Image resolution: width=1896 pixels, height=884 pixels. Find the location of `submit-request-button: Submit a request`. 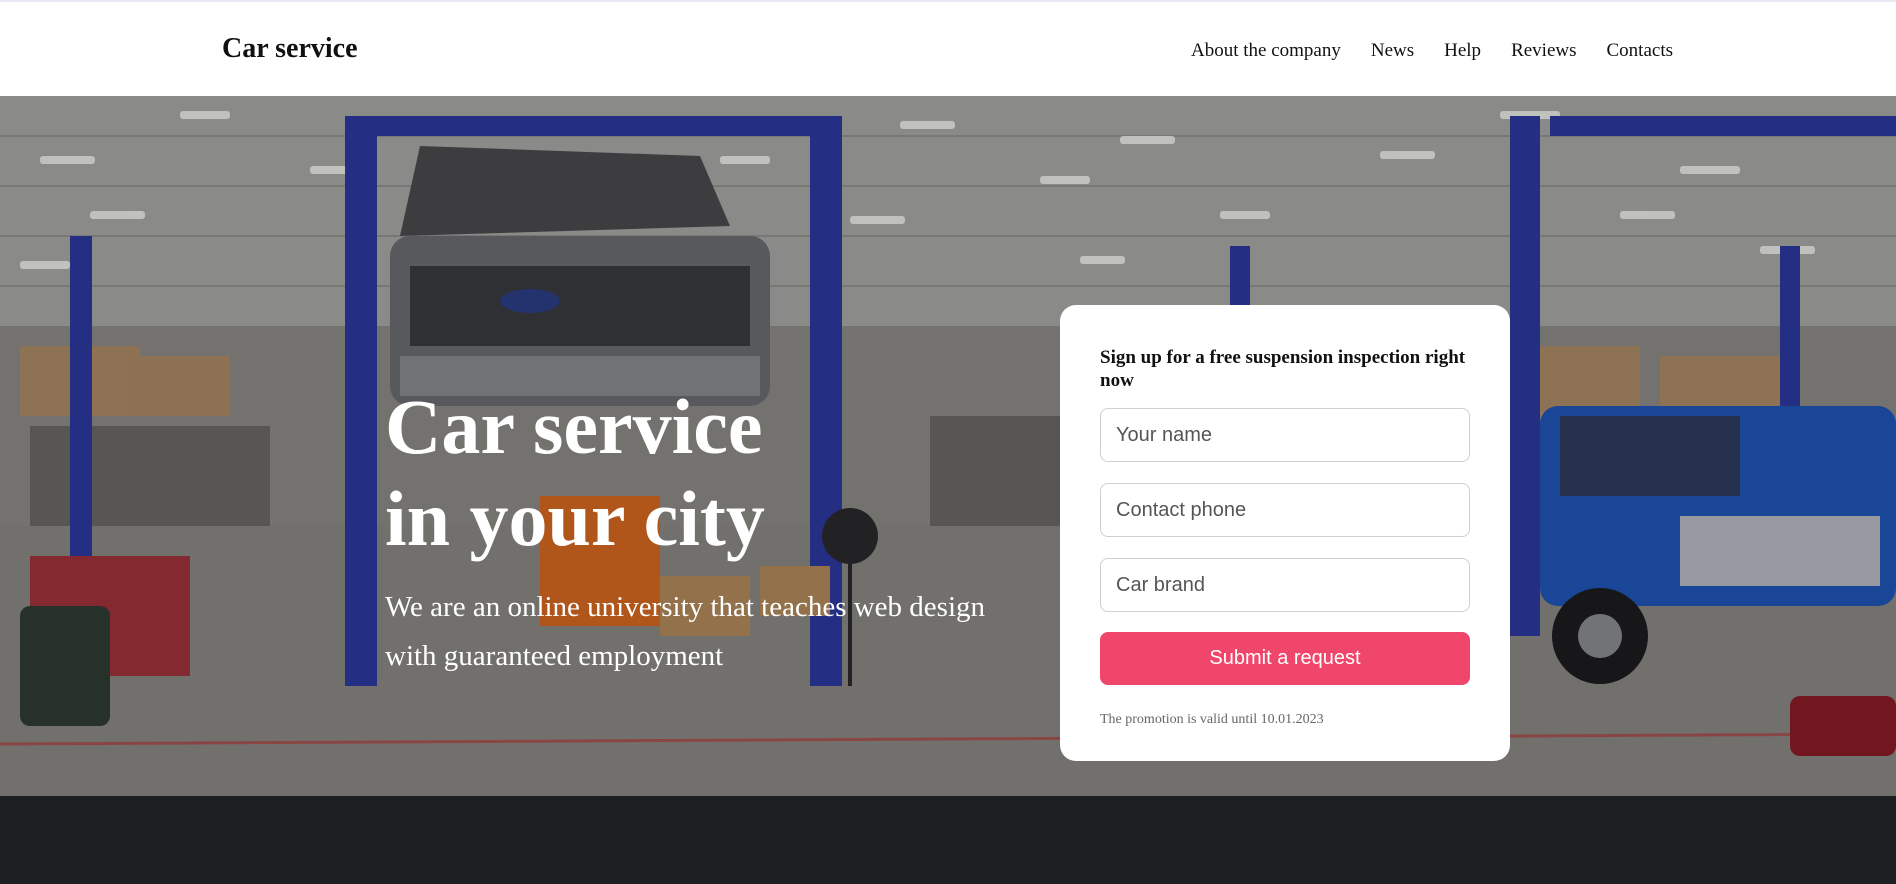

submit-request-button: Submit a request is located at coordinates (1285, 658).